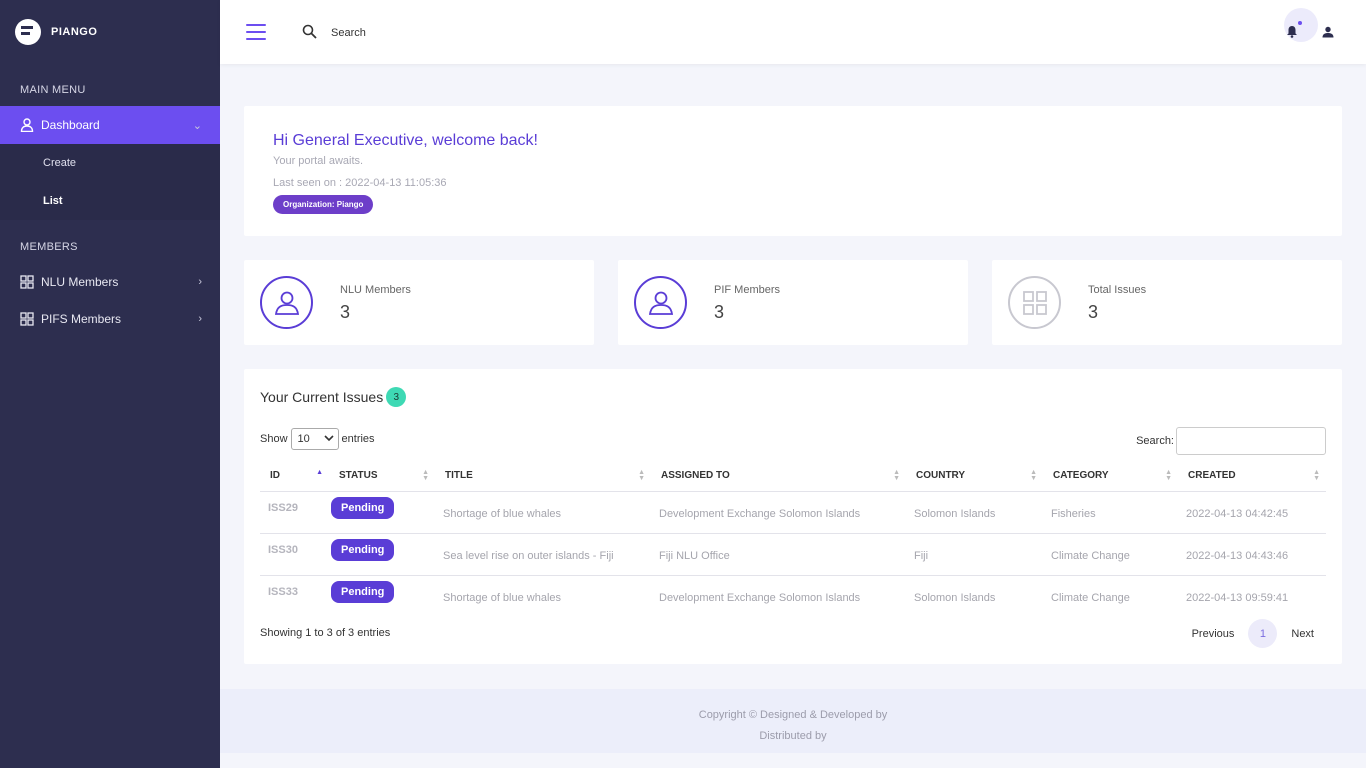 The image size is (1366, 768). What do you see at coordinates (375, 290) in the screenshot?
I see `stat-label: NLU Members` at bounding box center [375, 290].